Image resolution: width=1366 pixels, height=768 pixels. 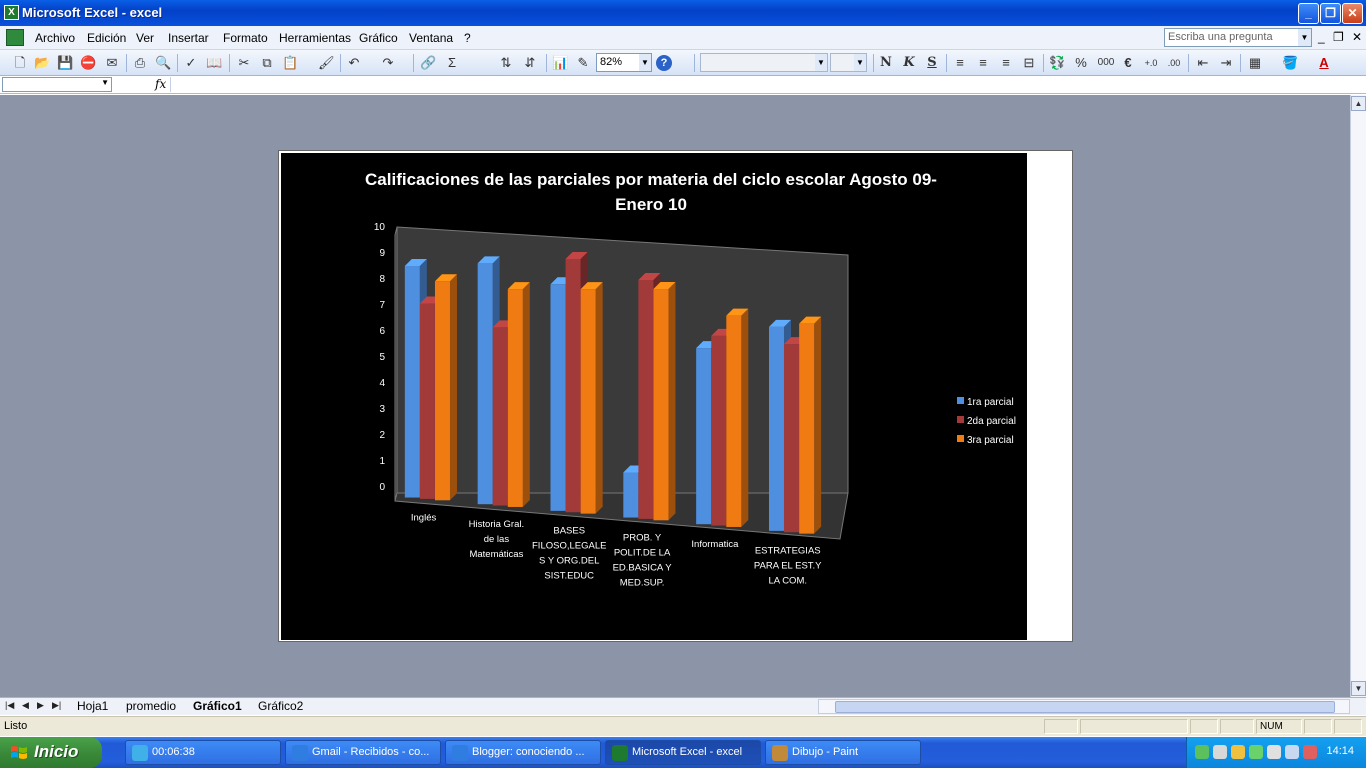 What do you see at coordinates (1330, 13) in the screenshot?
I see `restore-button: ❐` at bounding box center [1330, 13].